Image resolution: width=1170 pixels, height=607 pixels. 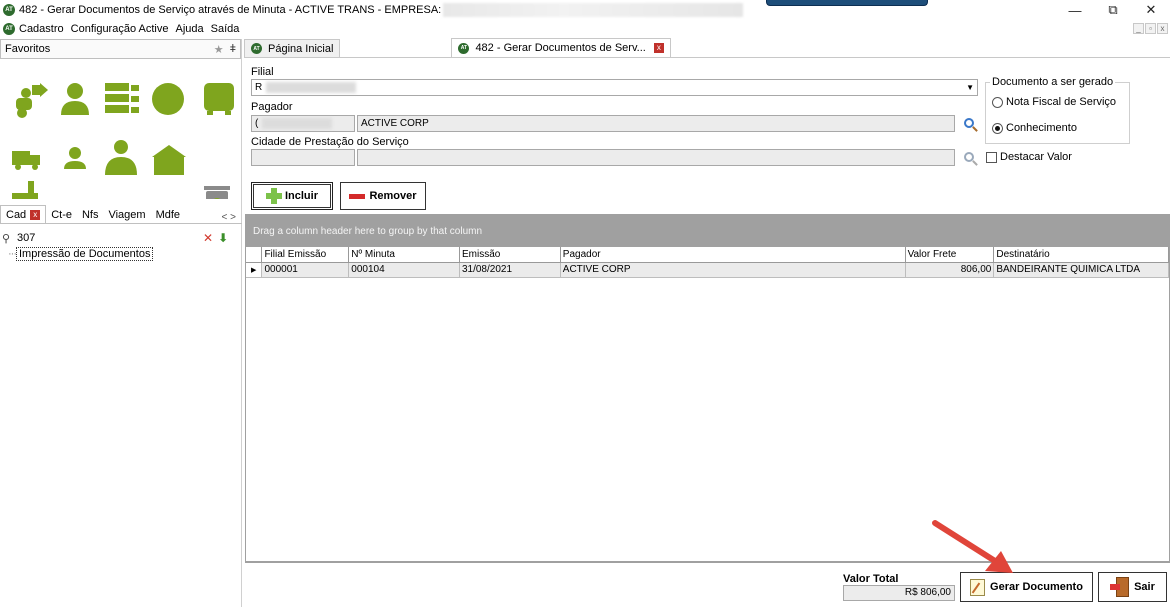 What do you see at coordinates (1081, 270) in the screenshot?
I see `cell-destinatario: BANDEIRANTE QUIMICA LTDA` at bounding box center [1081, 270].